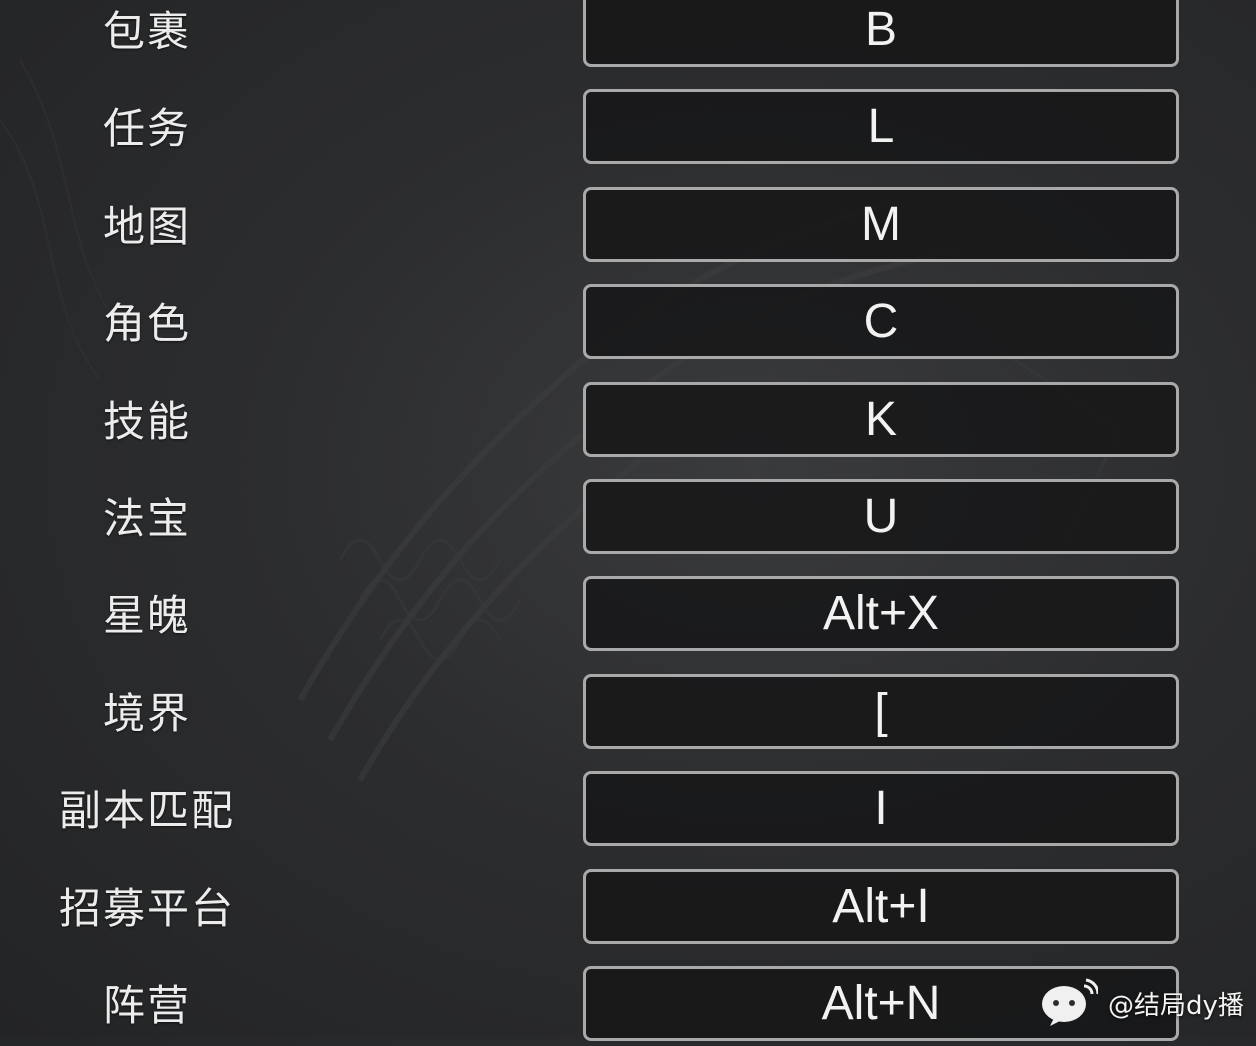 The image size is (1256, 1046). I want to click on keybinding-row: 星魄 Alt+X, so click(628, 616).